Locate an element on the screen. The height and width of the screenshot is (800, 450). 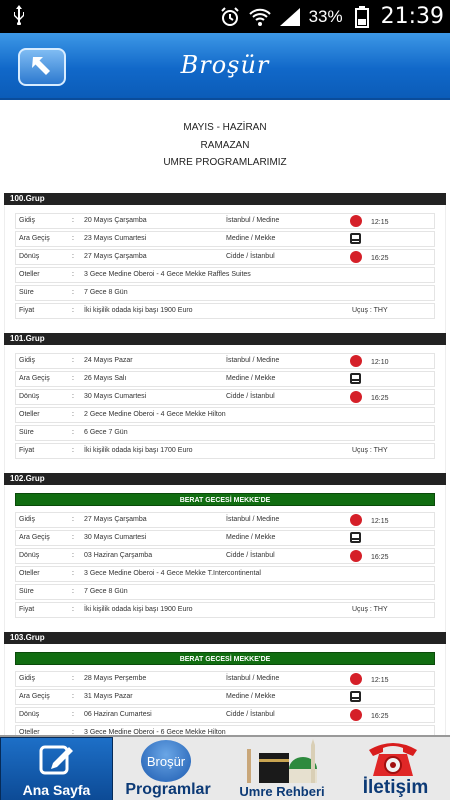
group-title: 100.Grup is located at coordinates (225, 199).